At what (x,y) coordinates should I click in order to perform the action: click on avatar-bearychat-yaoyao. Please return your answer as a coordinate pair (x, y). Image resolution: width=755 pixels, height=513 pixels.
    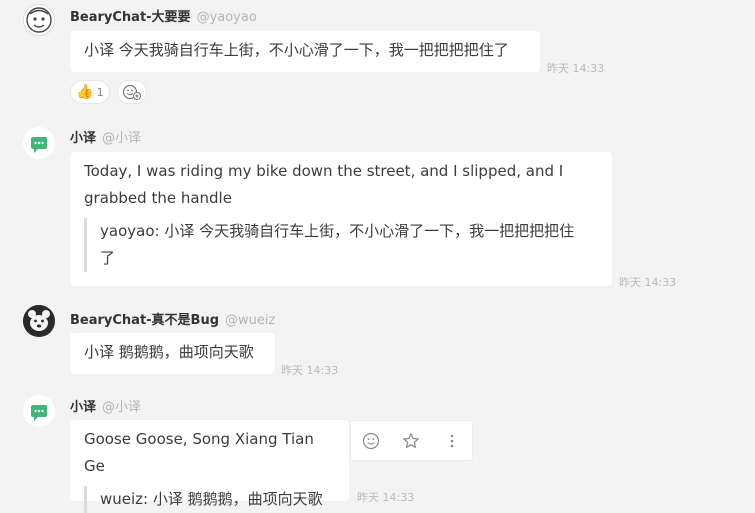
    Looking at the image, I should click on (39, 20).